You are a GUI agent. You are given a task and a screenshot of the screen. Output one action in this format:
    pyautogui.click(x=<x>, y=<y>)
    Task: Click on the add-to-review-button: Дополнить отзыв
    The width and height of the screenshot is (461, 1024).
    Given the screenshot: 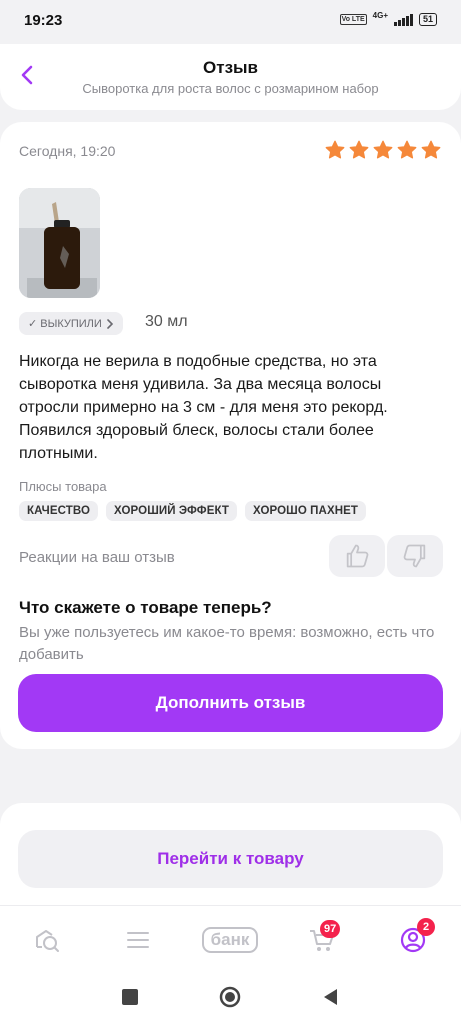 What is the action you would take?
    pyautogui.click(x=230, y=703)
    